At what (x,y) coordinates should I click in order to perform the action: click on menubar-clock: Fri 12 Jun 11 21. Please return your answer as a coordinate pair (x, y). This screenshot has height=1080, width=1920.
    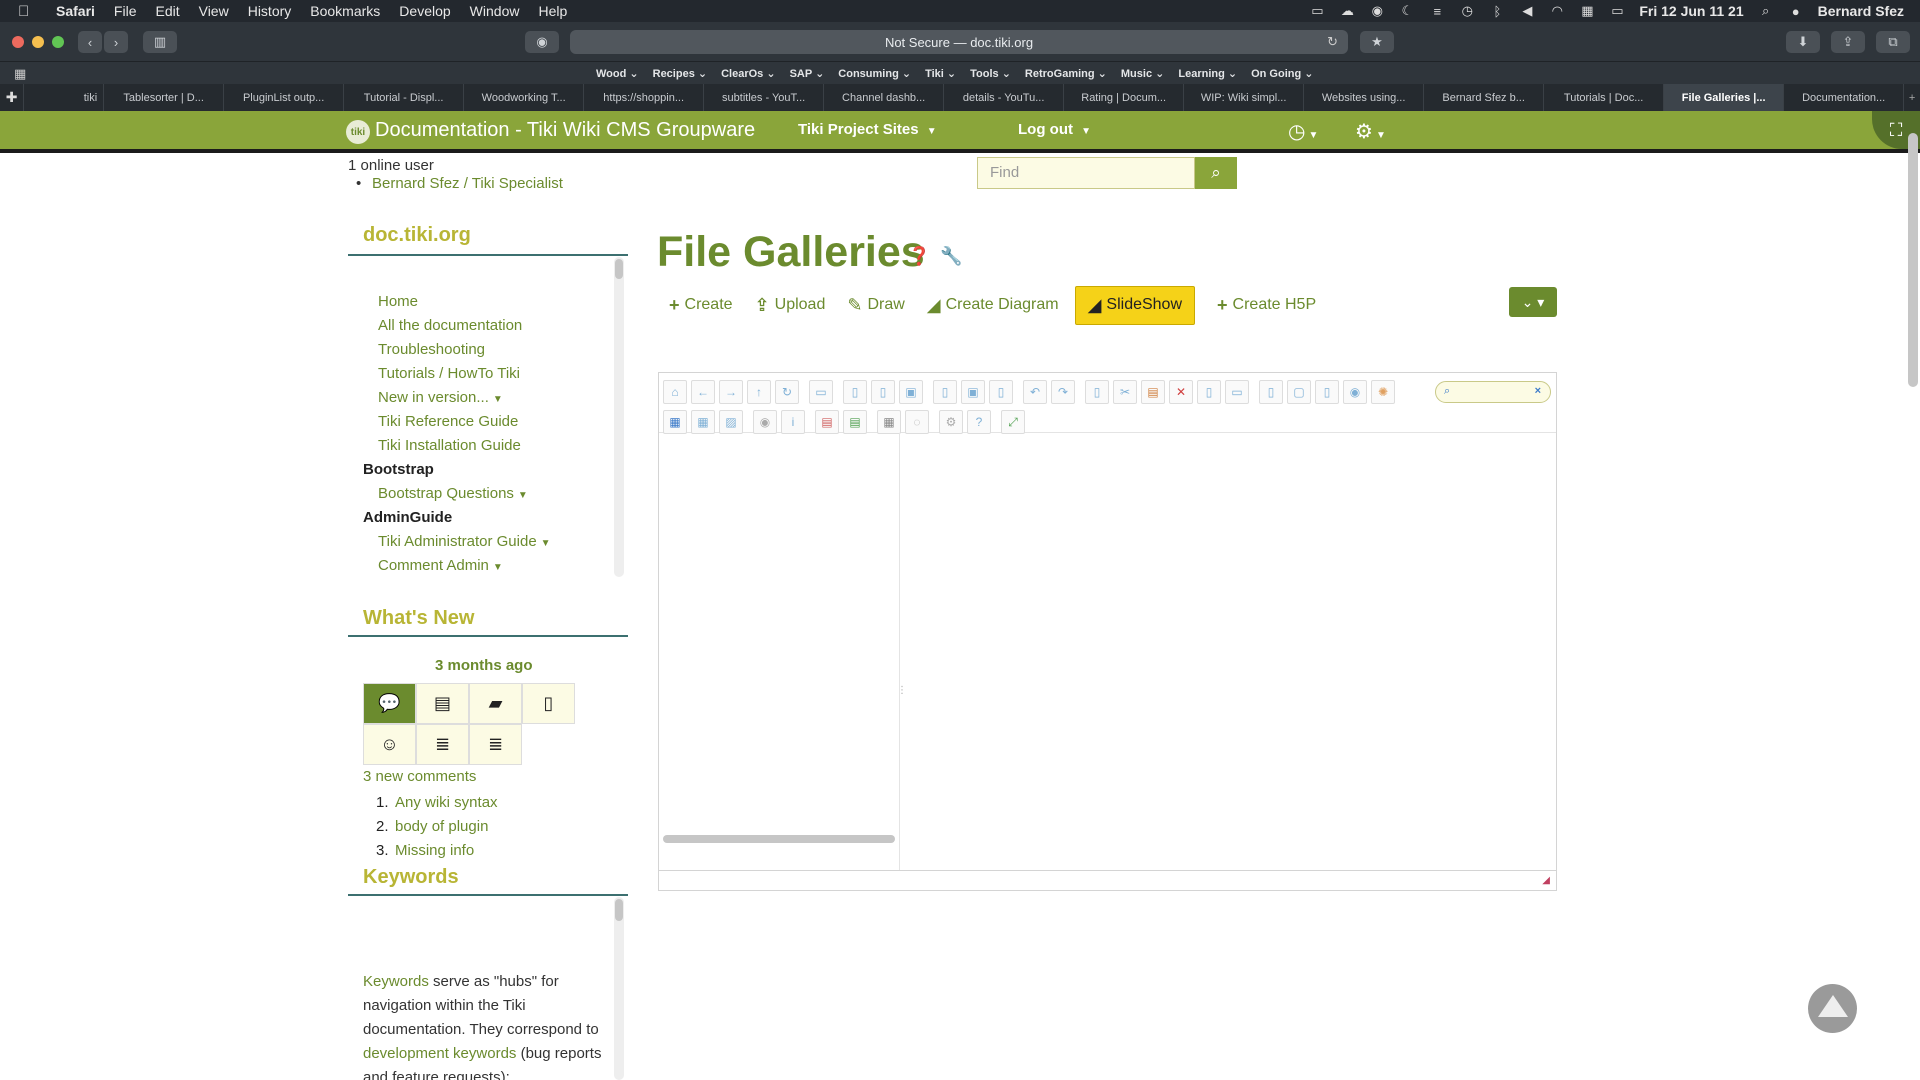
    Looking at the image, I should click on (1691, 11).